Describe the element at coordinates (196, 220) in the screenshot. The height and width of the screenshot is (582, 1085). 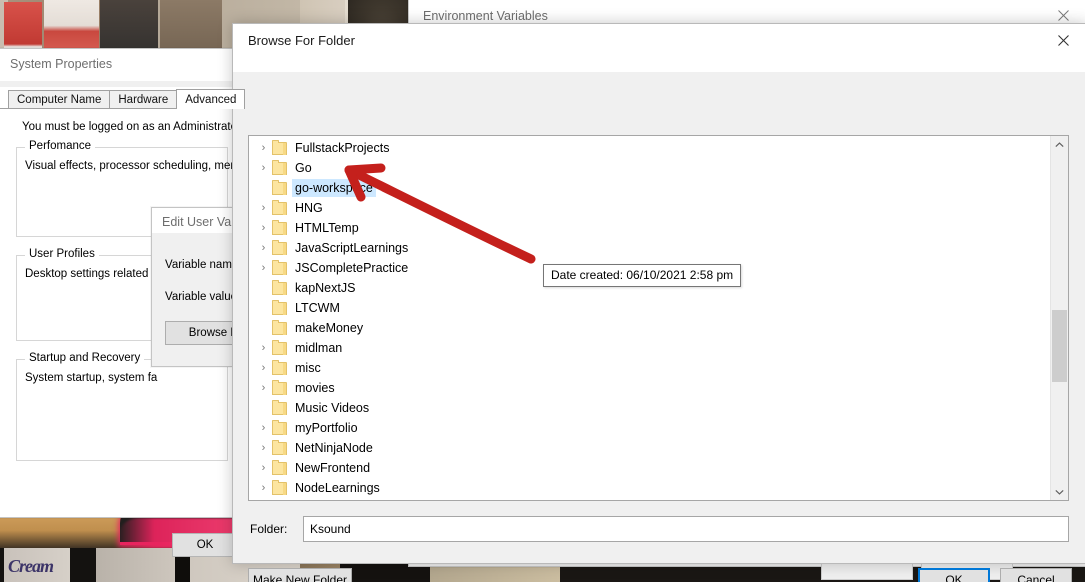
I see `edit-user-variable-title: Edit User Varia` at that location.